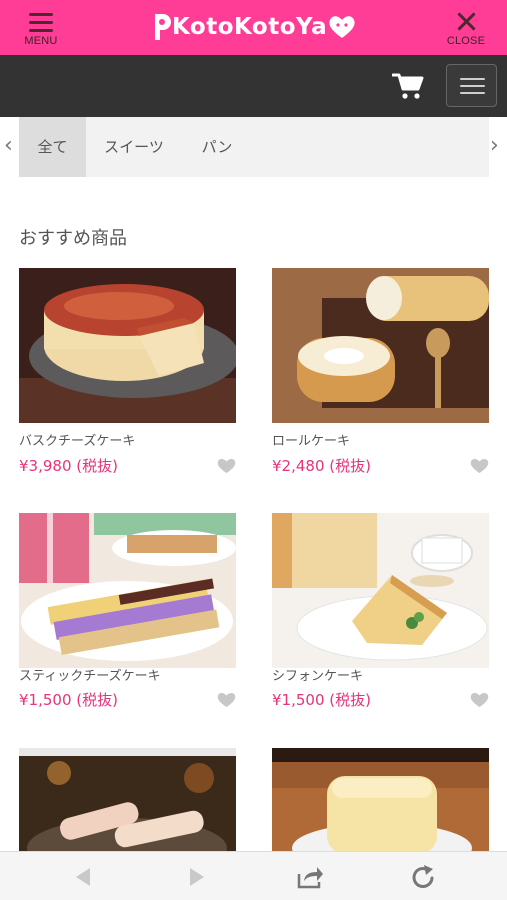 This screenshot has height=900, width=507. What do you see at coordinates (250, 27) in the screenshot?
I see `logo-text: KotoKotoYa` at bounding box center [250, 27].